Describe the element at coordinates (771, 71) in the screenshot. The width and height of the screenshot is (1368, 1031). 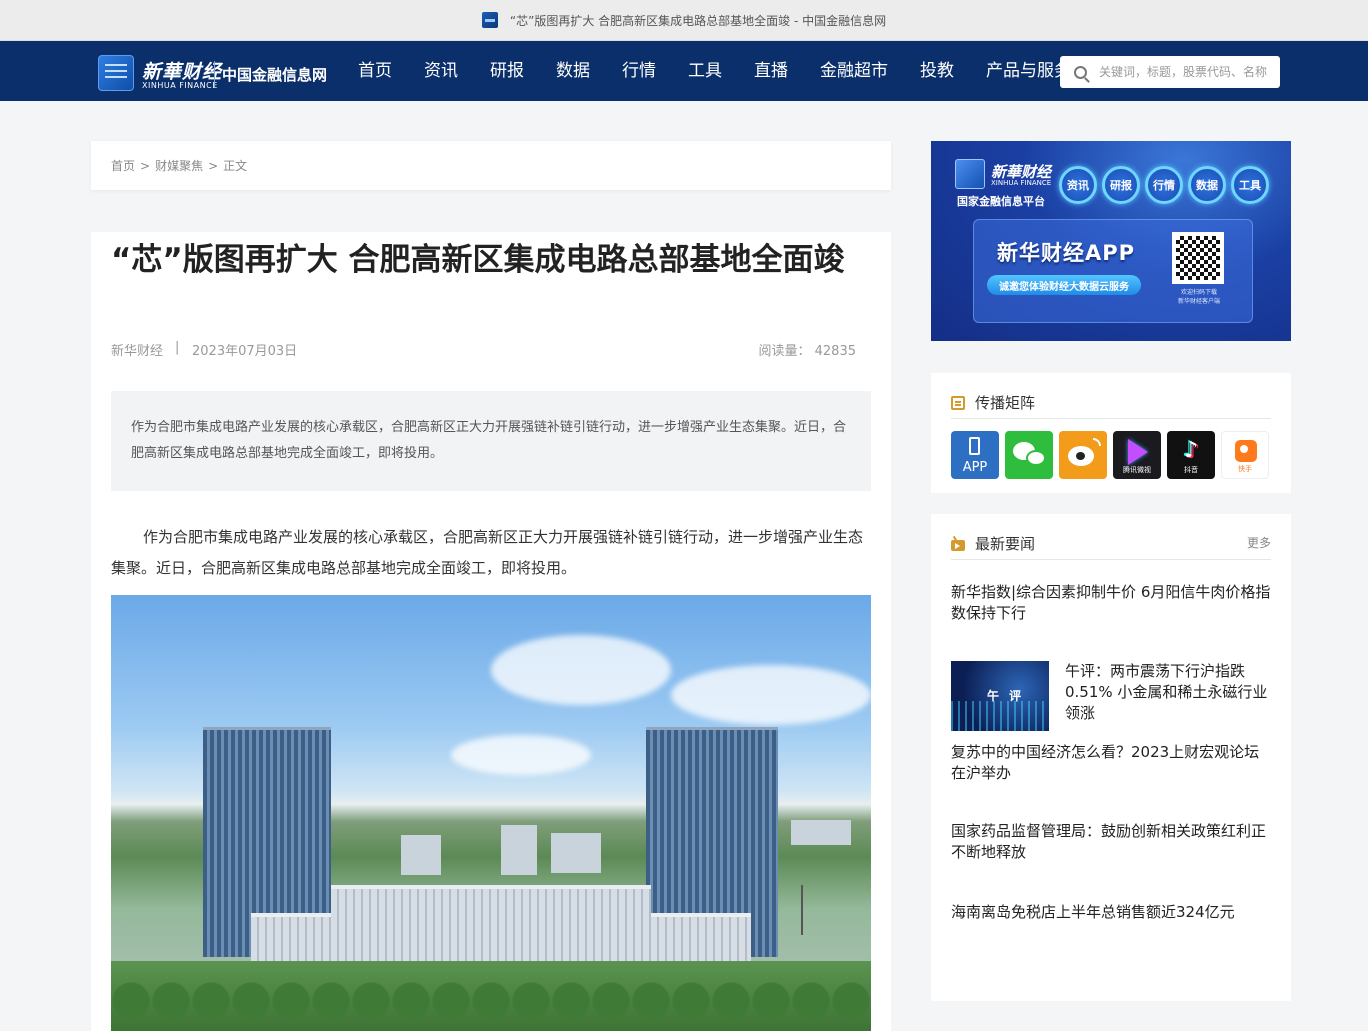
I see `menu-item-live: 直播` at that location.